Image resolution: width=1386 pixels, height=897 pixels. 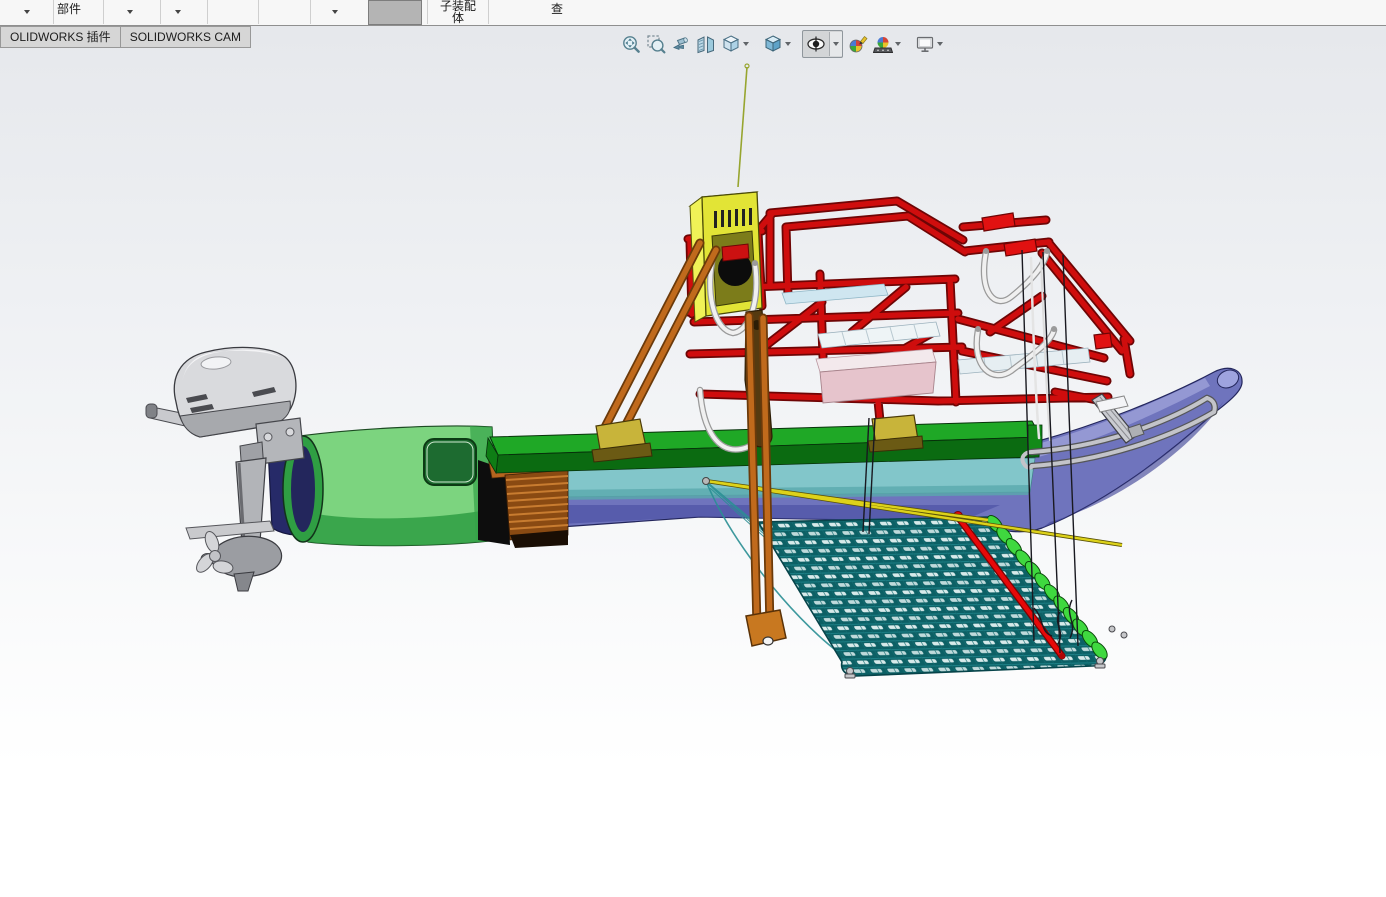 I want to click on ribbon-tab-bar: OLIDWORKS 插件 SOLIDWORKS CAM, so click(x=126, y=37).